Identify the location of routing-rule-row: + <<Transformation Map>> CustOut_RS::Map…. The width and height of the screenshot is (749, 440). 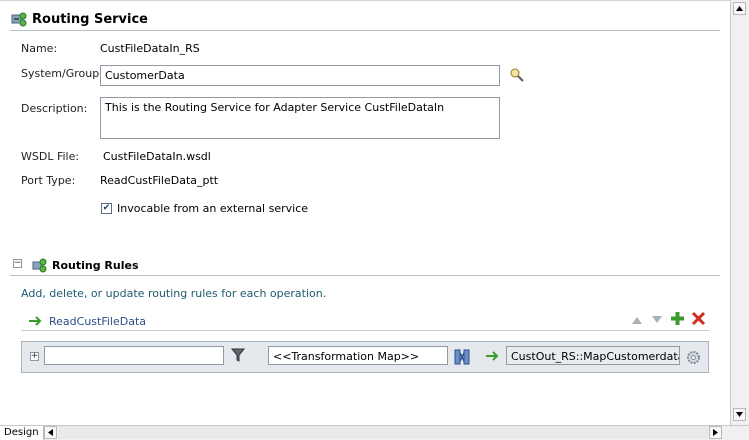
(365, 357).